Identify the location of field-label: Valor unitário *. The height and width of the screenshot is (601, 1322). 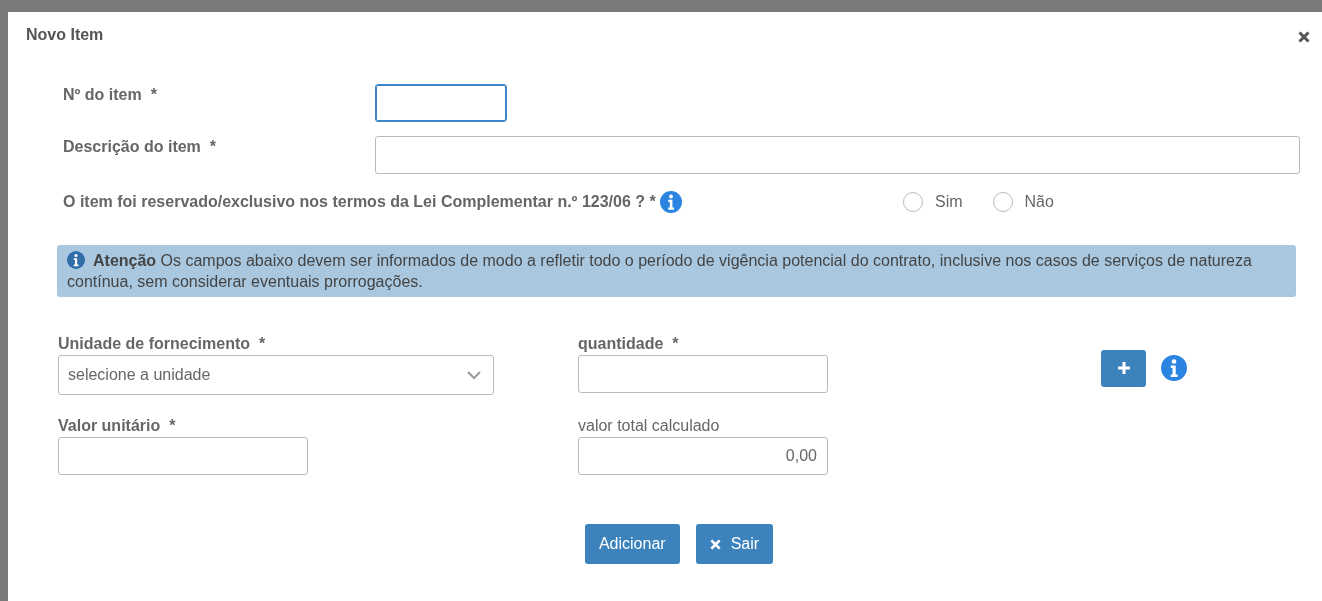
(117, 426).